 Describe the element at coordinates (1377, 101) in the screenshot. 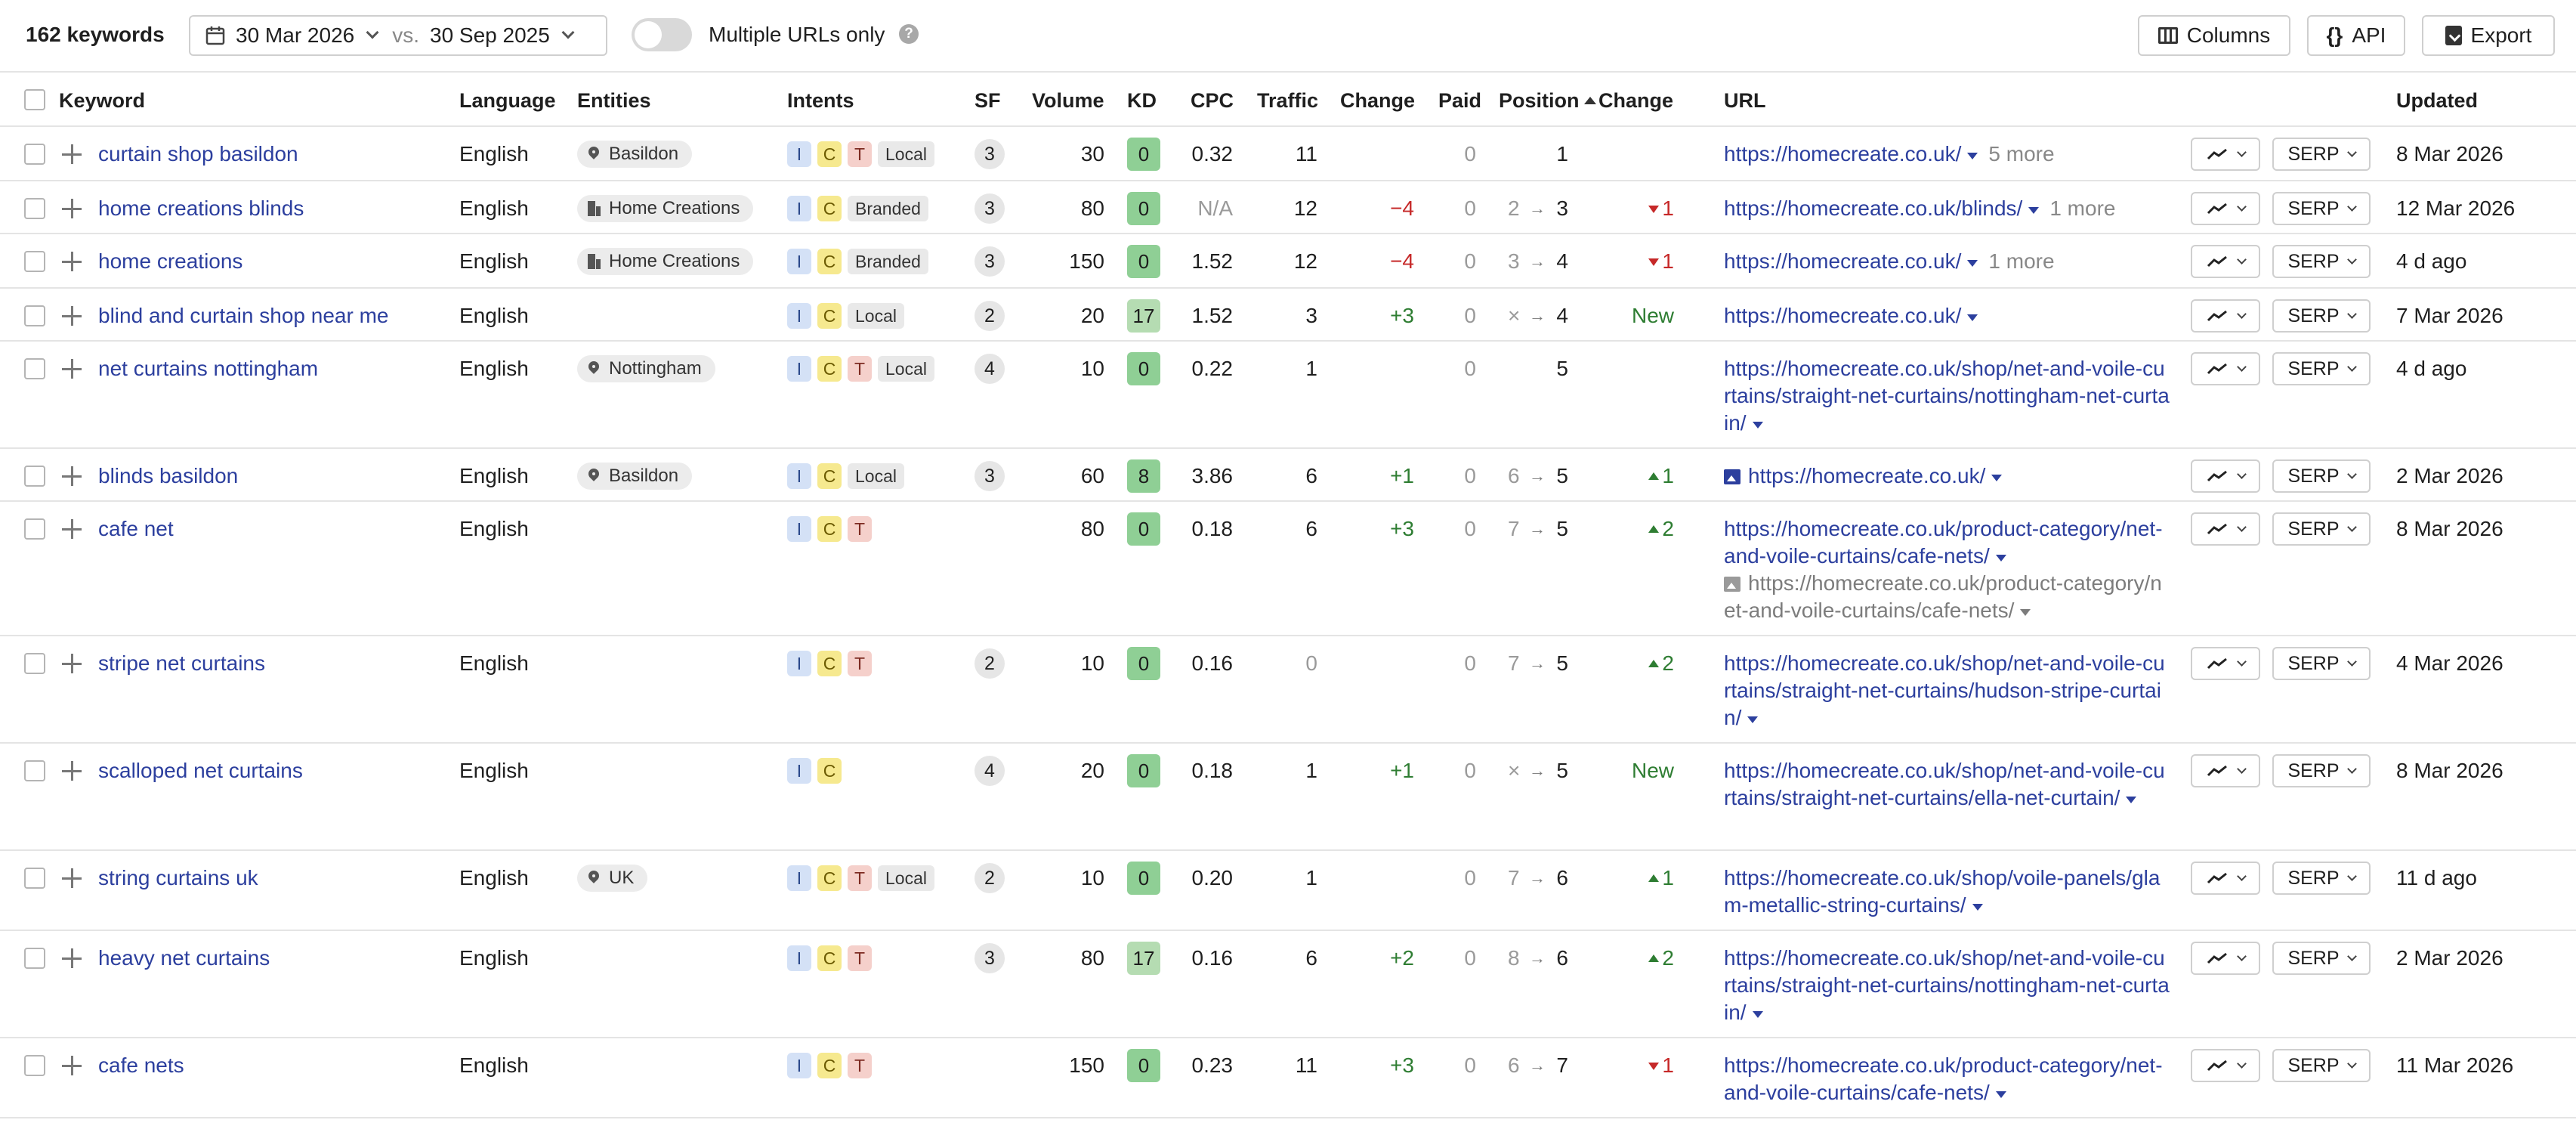

I see `header-change: Change` at that location.